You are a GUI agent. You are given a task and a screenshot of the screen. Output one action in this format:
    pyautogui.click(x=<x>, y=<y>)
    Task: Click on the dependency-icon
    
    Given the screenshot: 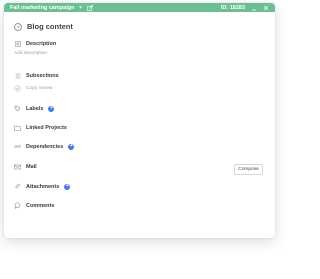 What is the action you would take?
    pyautogui.click(x=17, y=146)
    